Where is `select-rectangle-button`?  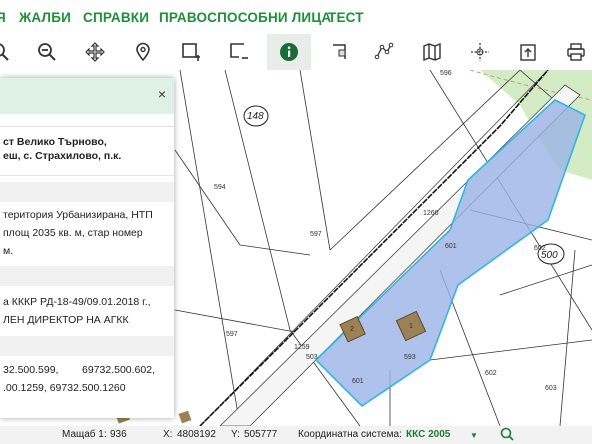
select-rectangle-button is located at coordinates (191, 52).